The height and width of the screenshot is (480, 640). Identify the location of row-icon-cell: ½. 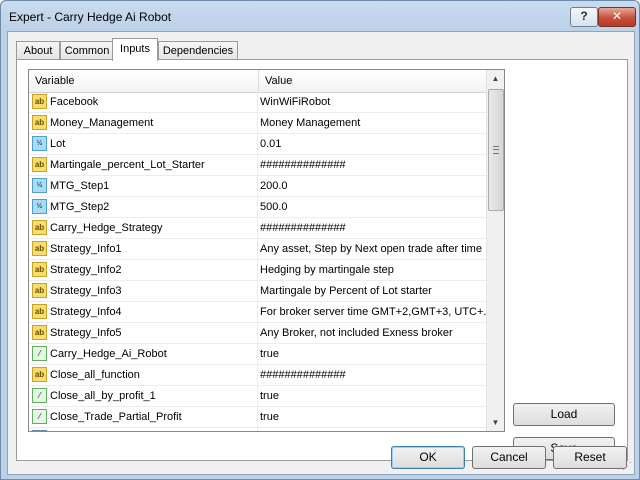
(40, 186).